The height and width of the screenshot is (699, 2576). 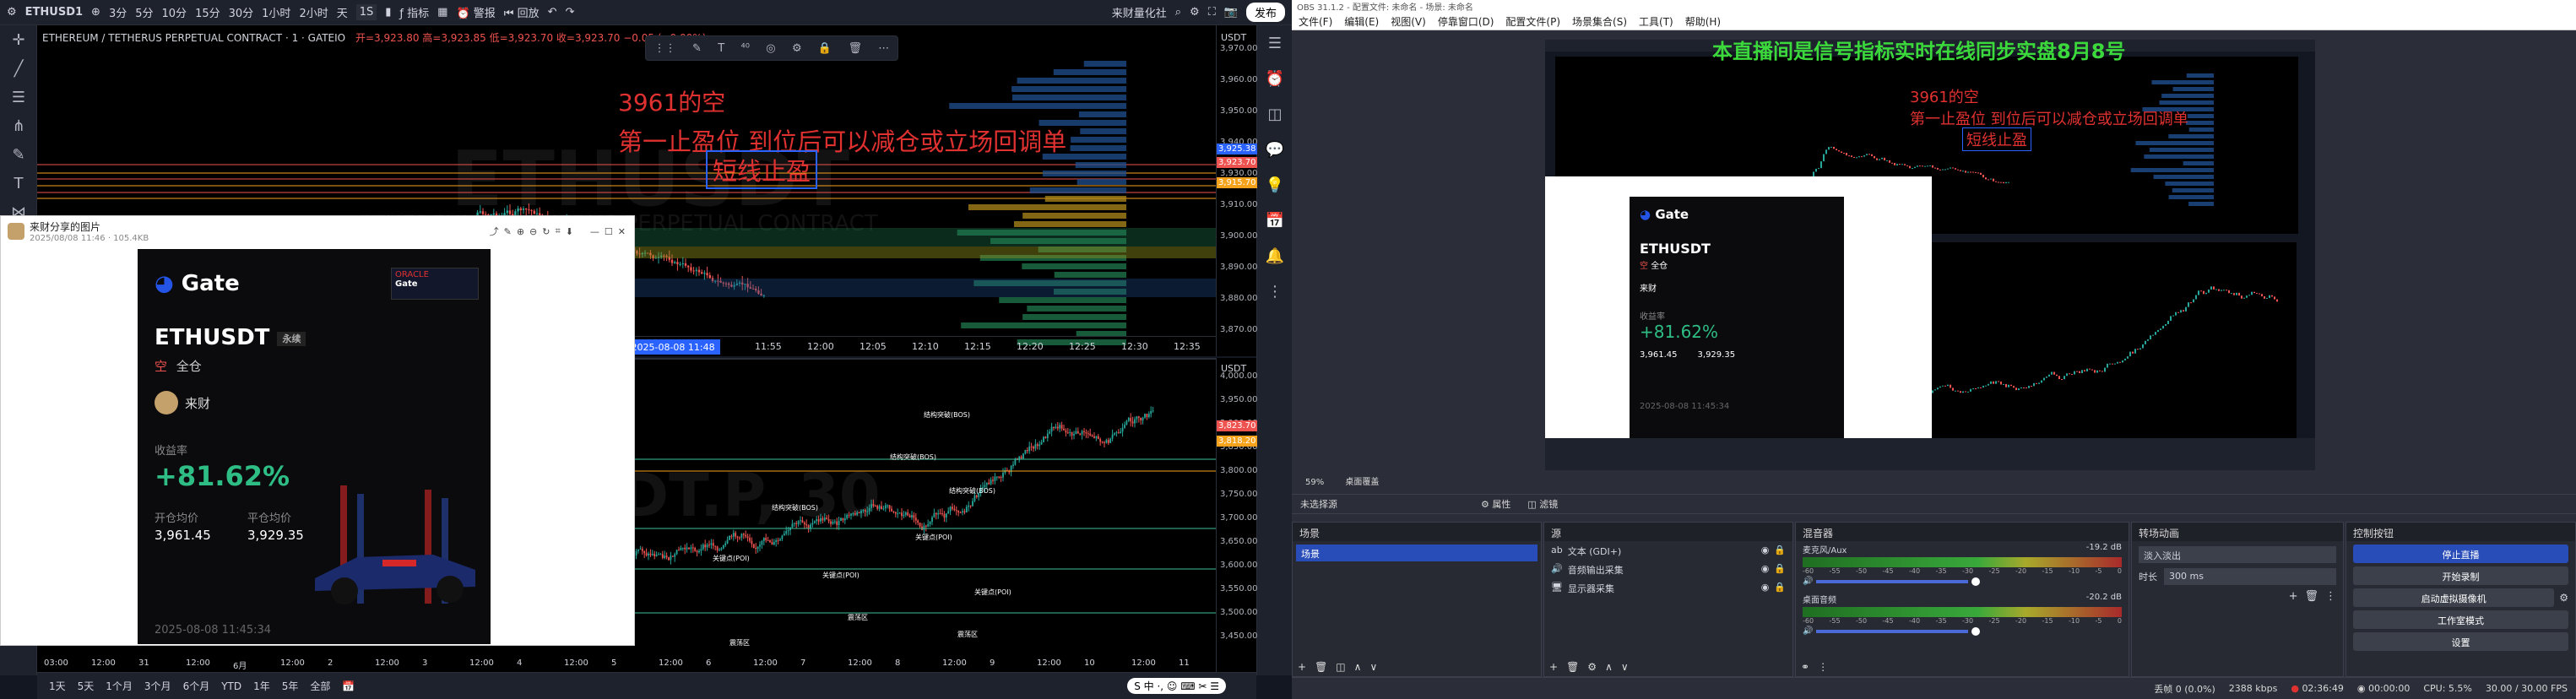 What do you see at coordinates (1600, 21) in the screenshot?
I see `menu-scene-collection: 场景集合(S)` at bounding box center [1600, 21].